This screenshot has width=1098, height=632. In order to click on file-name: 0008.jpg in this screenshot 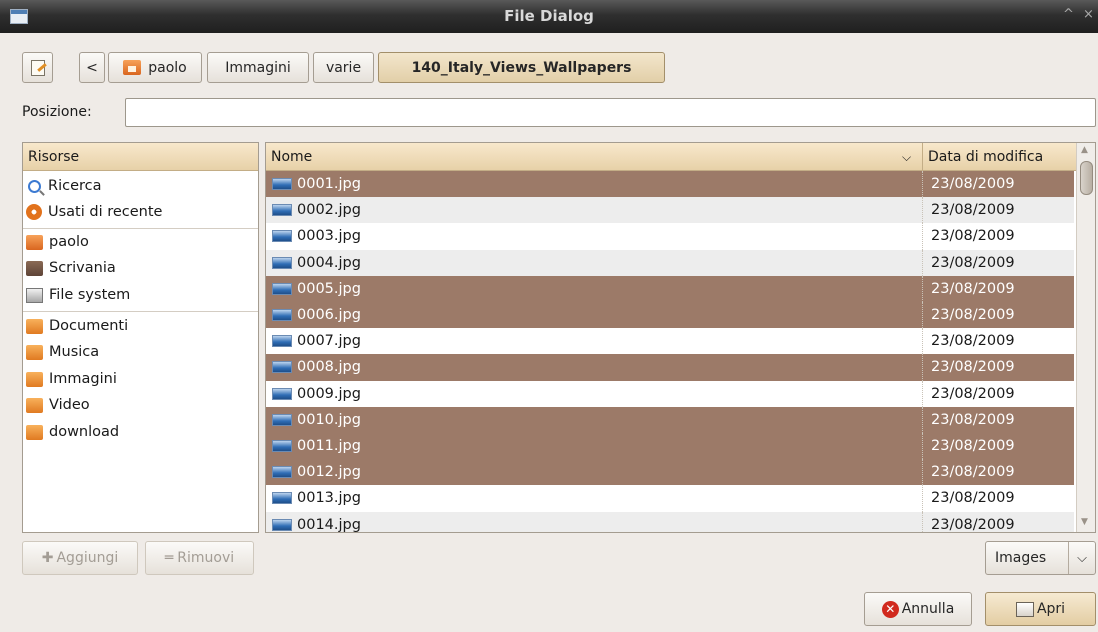, I will do `click(329, 367)`.